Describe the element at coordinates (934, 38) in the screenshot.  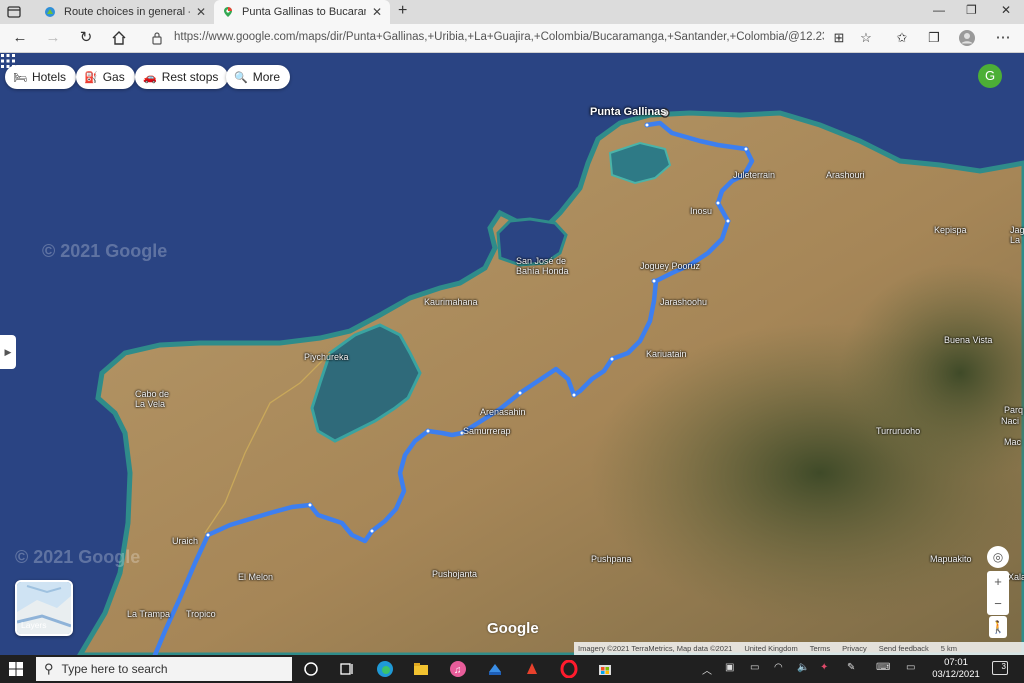
I see `collections-icon: ❐` at that location.